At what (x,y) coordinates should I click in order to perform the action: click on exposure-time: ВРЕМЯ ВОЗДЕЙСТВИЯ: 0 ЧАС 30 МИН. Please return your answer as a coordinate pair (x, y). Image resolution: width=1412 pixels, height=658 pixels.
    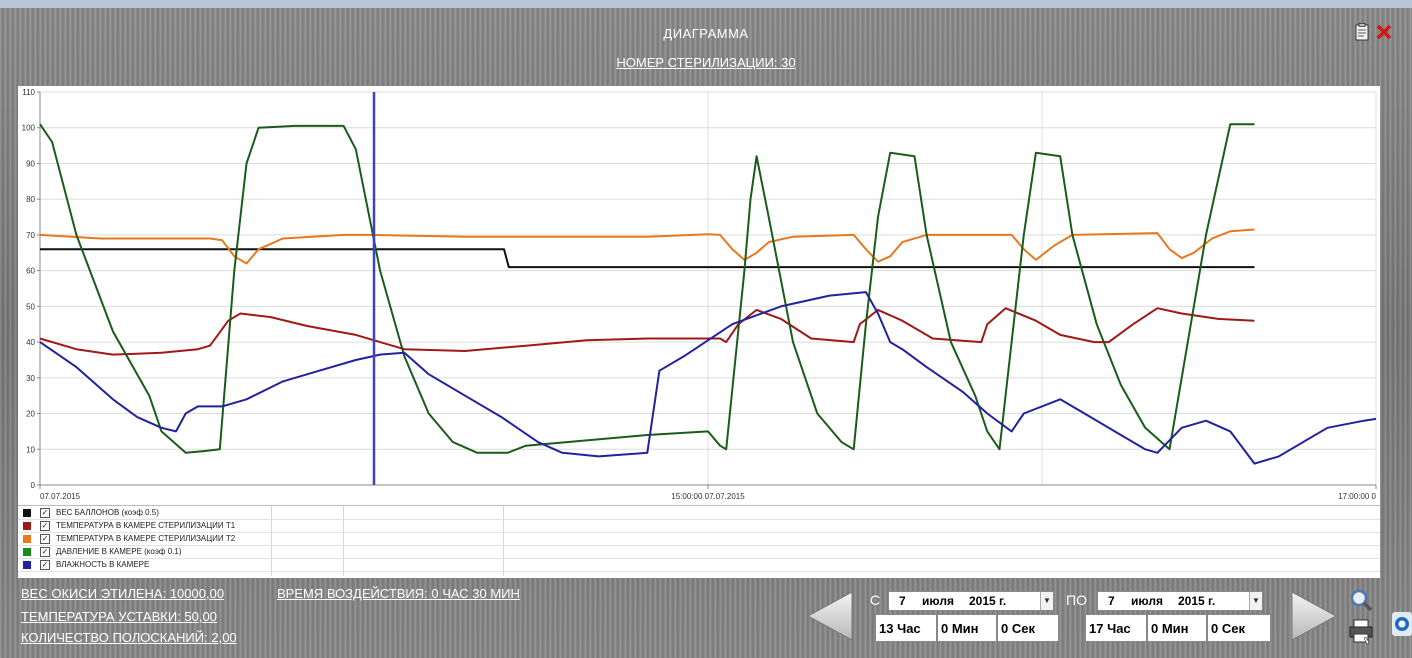
    Looking at the image, I should click on (398, 593).